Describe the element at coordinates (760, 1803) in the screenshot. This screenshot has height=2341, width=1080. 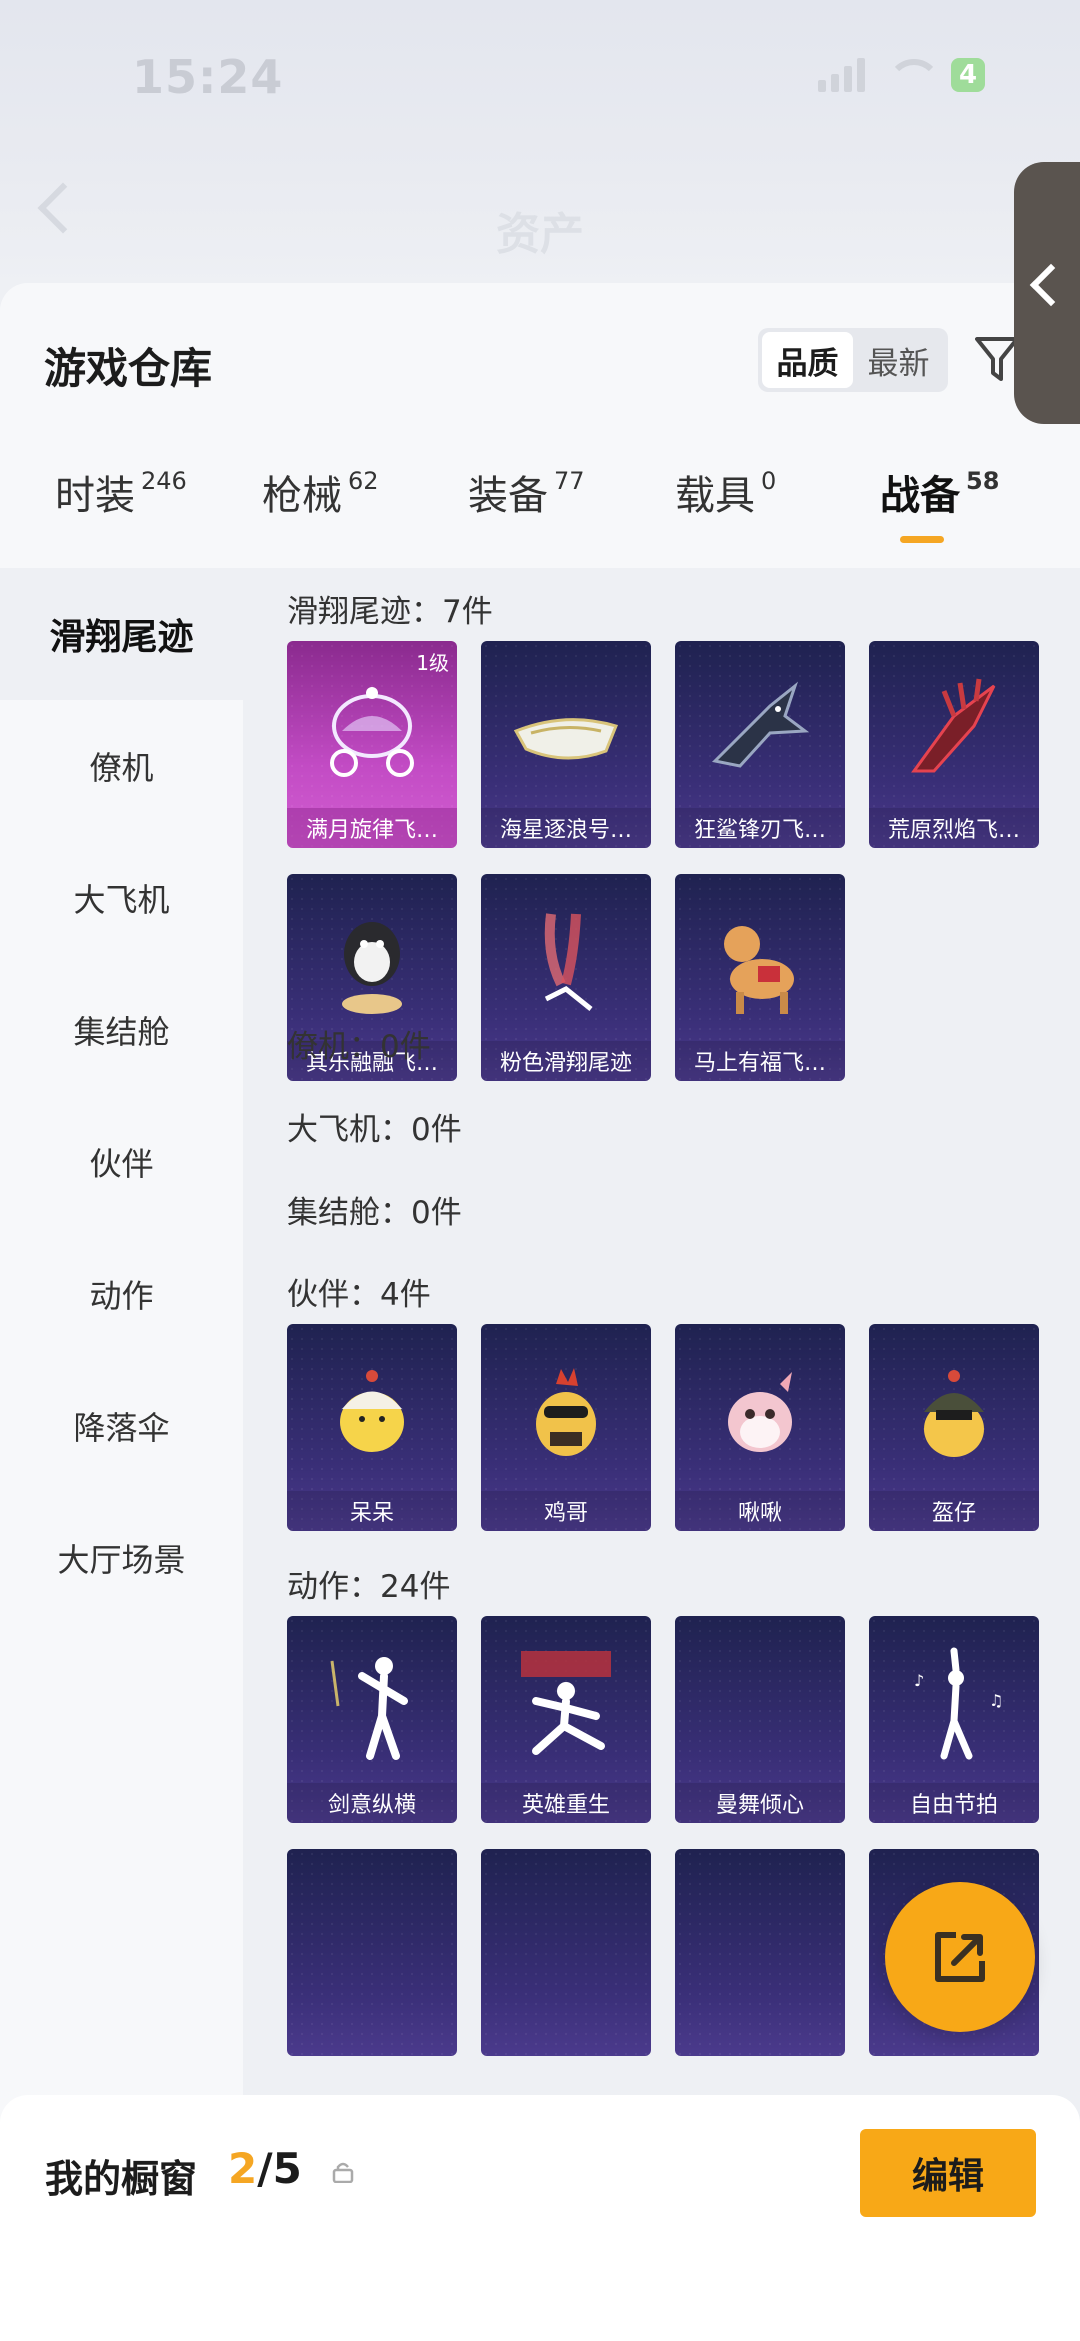
I see `item-name: 曼舞倾心` at that location.